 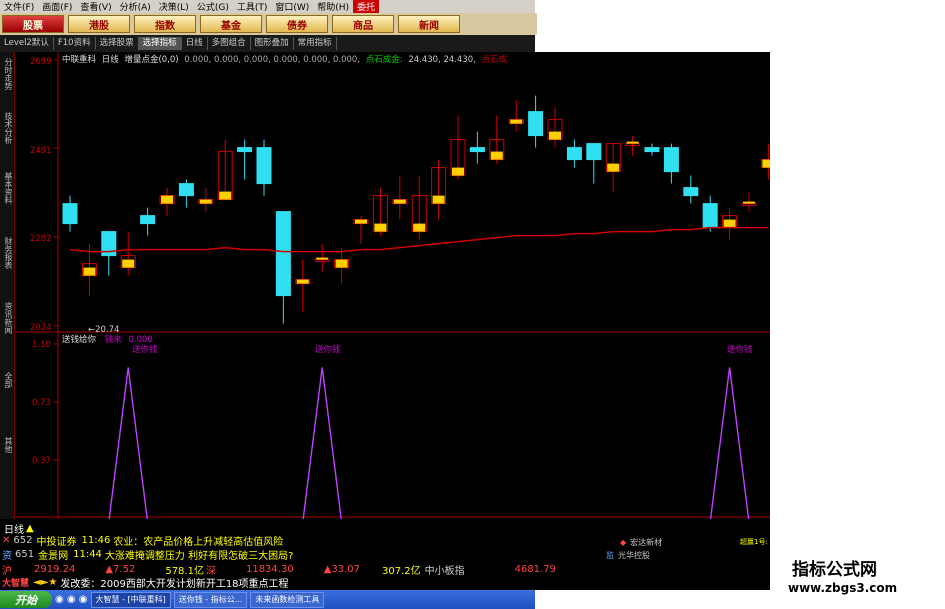 What do you see at coordinates (41, 461) in the screenshot?
I see `ind-ylabel-3: 0.37` at bounding box center [41, 461].